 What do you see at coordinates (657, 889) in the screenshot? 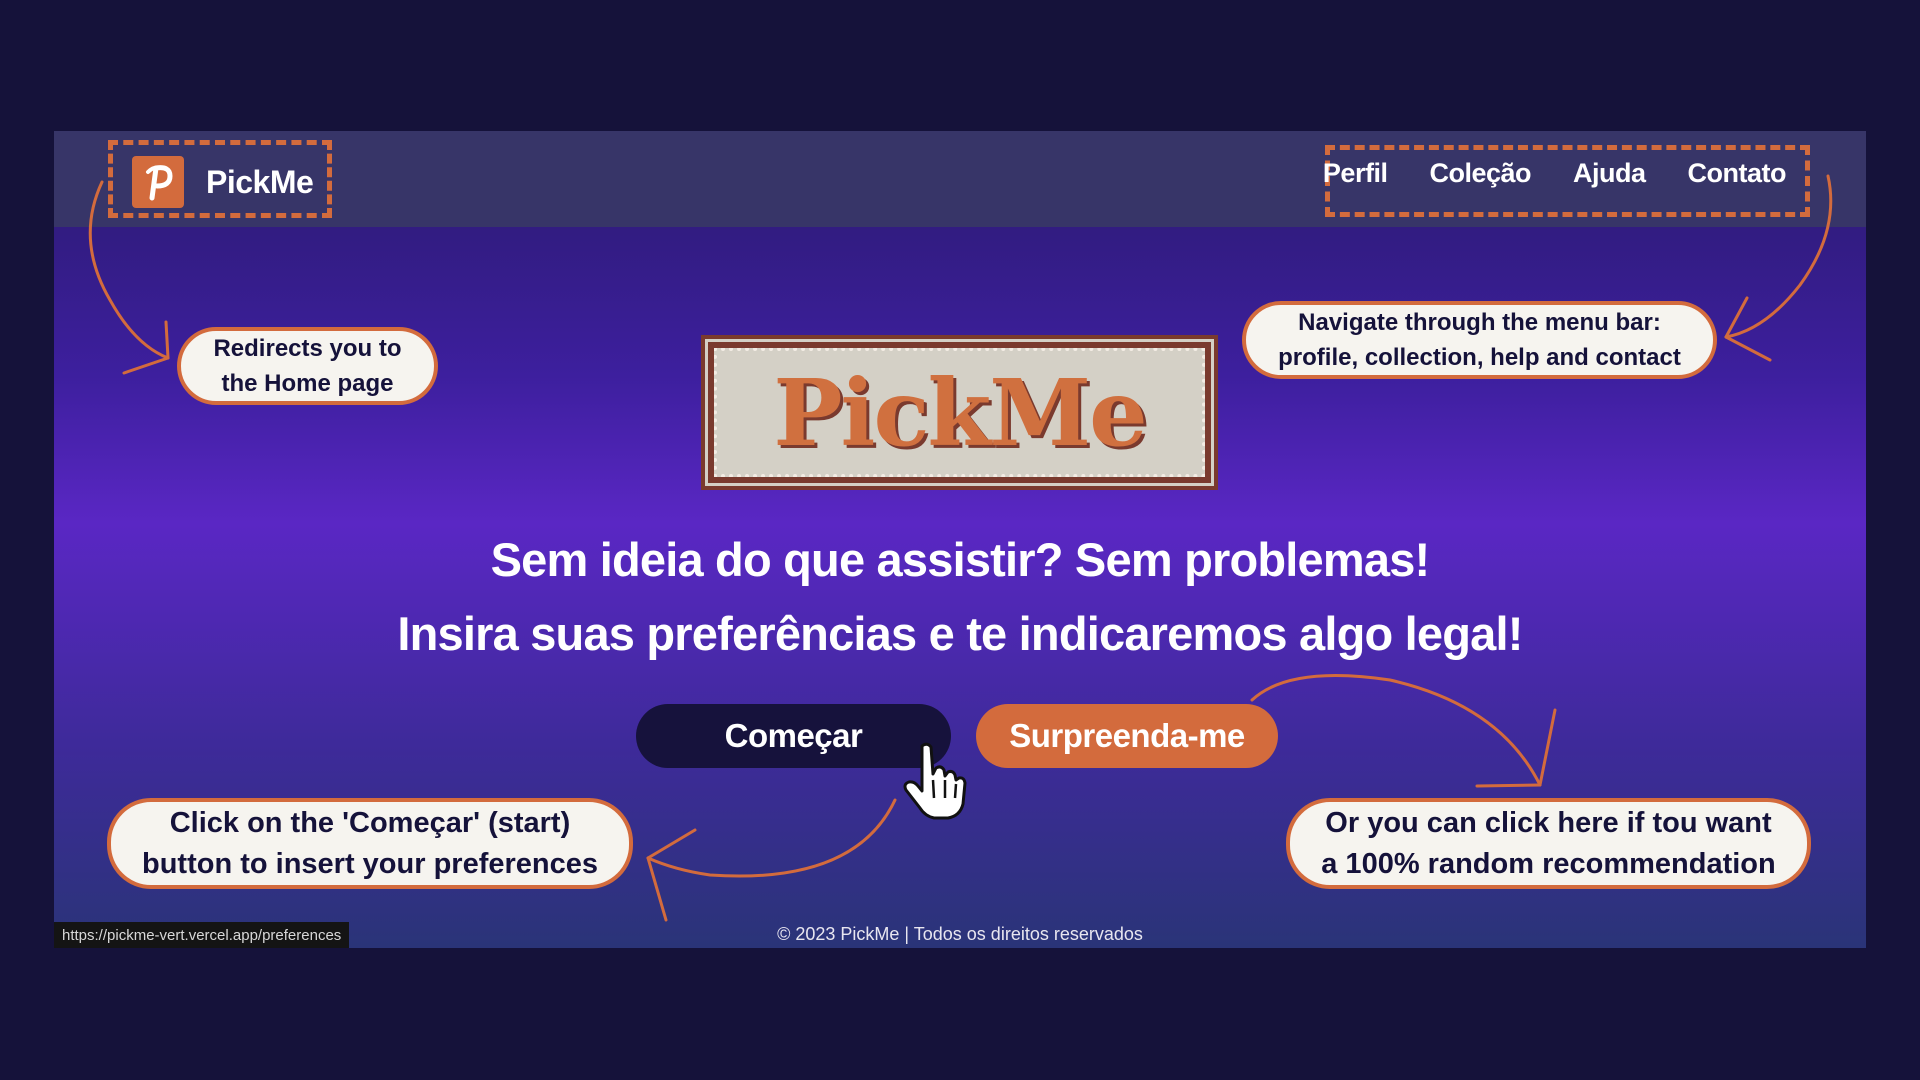
I see `arrow-start-head-b` at bounding box center [657, 889].